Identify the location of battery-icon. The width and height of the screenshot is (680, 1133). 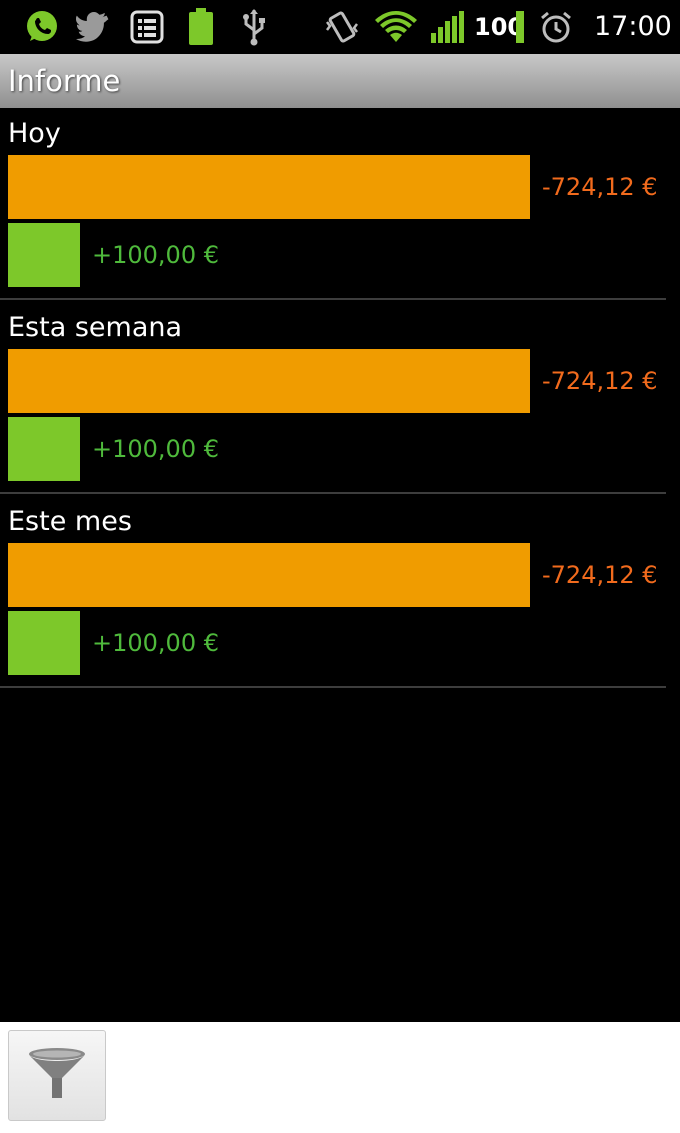
(201, 27).